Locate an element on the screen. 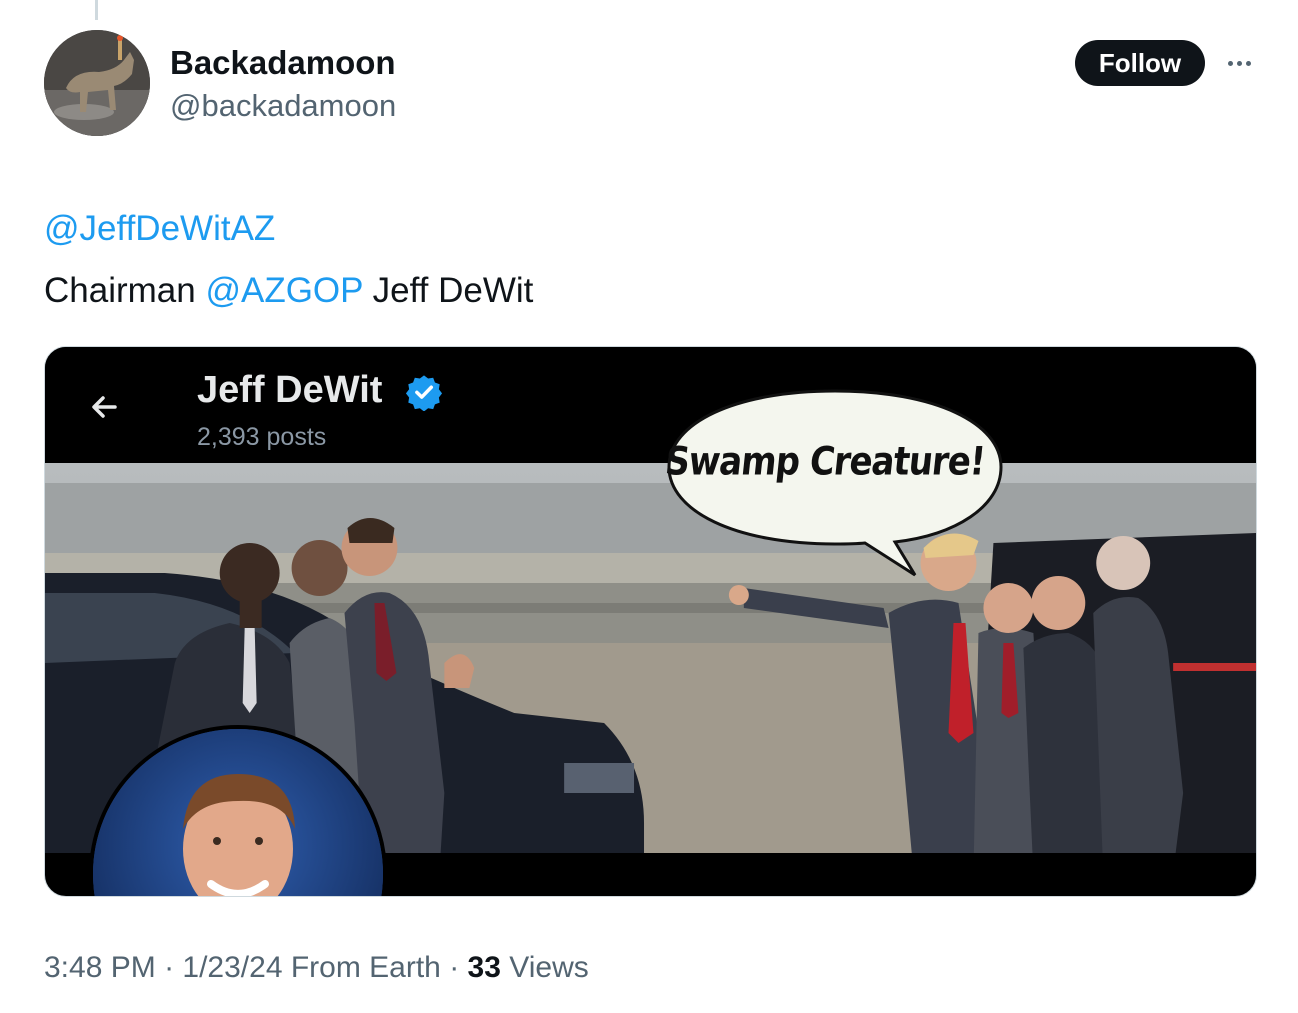  author-handle: @backadamoon is located at coordinates (283, 106).